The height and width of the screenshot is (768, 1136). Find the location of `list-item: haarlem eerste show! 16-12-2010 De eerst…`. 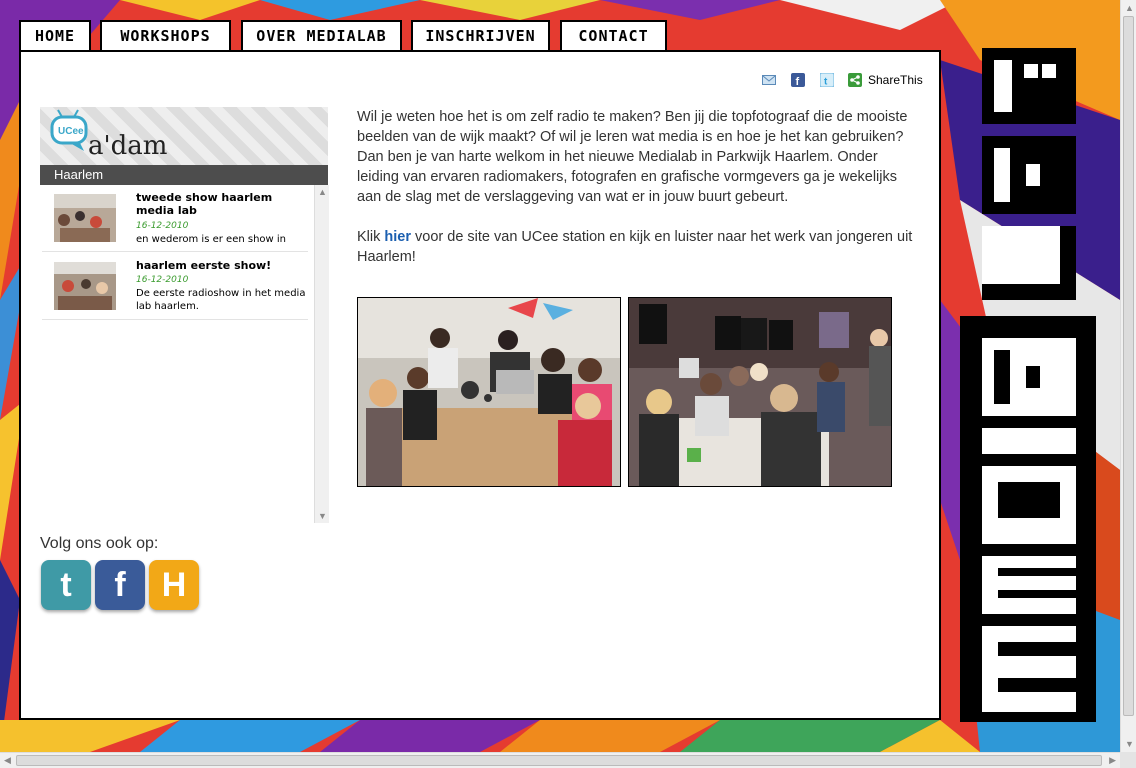

list-item: haarlem eerste show! 16-12-2010 De eerst… is located at coordinates (175, 286).